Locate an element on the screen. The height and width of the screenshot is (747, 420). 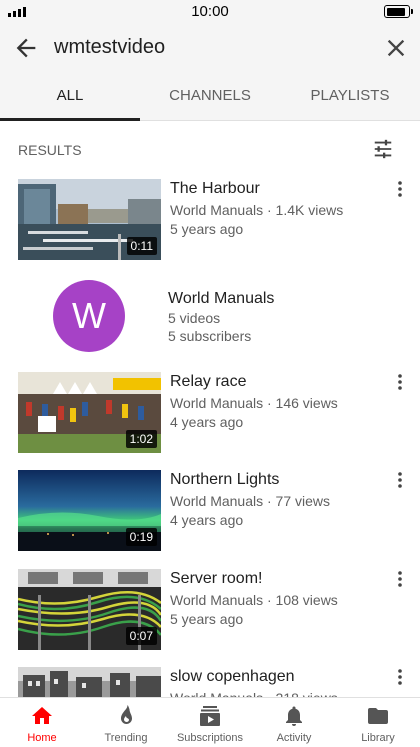
video-title: The Harbour is located at coordinates (215, 189).